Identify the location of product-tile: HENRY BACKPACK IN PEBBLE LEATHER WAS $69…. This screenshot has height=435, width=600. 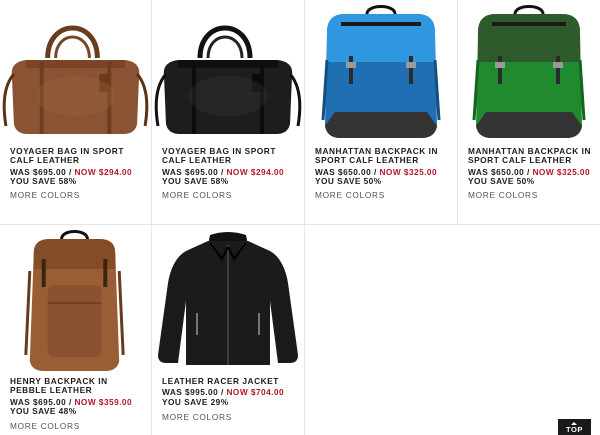
(76, 330).